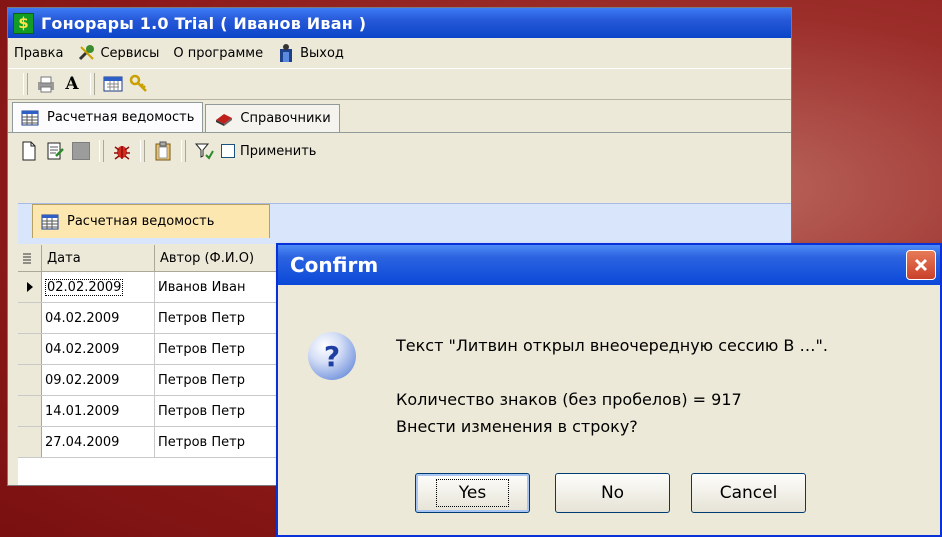 This screenshot has height=537, width=942. Describe the element at coordinates (399, 150) in the screenshot. I see `payroll-toolbar: Применить` at that location.